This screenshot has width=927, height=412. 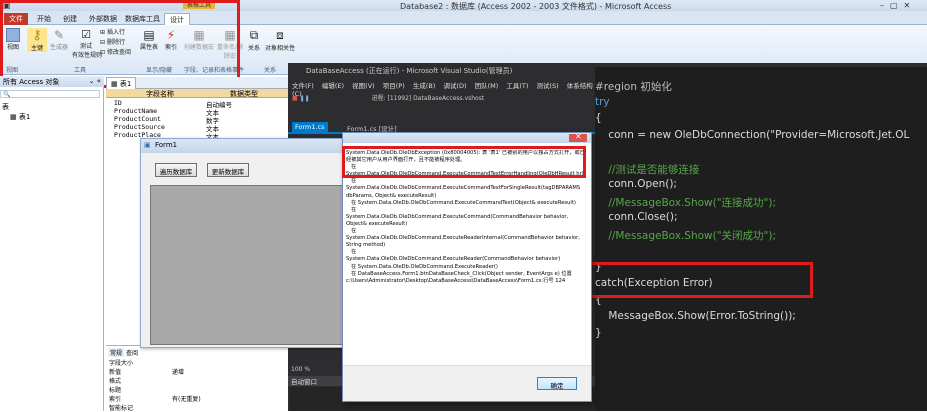 What do you see at coordinates (333, 86) in the screenshot?
I see `vs-menu-edit: 编辑(E)` at bounding box center [333, 86].